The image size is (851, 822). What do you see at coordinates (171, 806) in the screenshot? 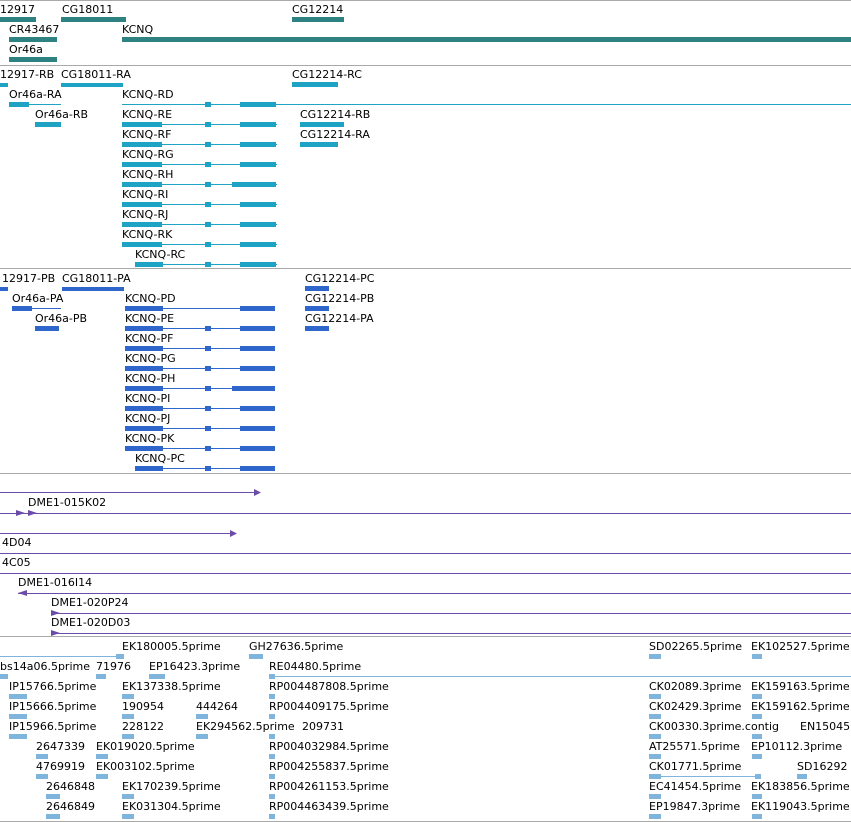
I see `est-label: EK031304.5prime` at bounding box center [171, 806].